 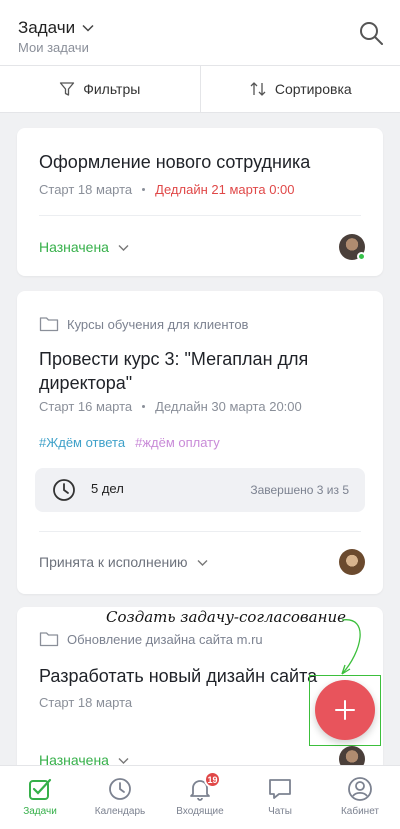 I want to click on checklist-count: 5 дел, so click(x=107, y=488).